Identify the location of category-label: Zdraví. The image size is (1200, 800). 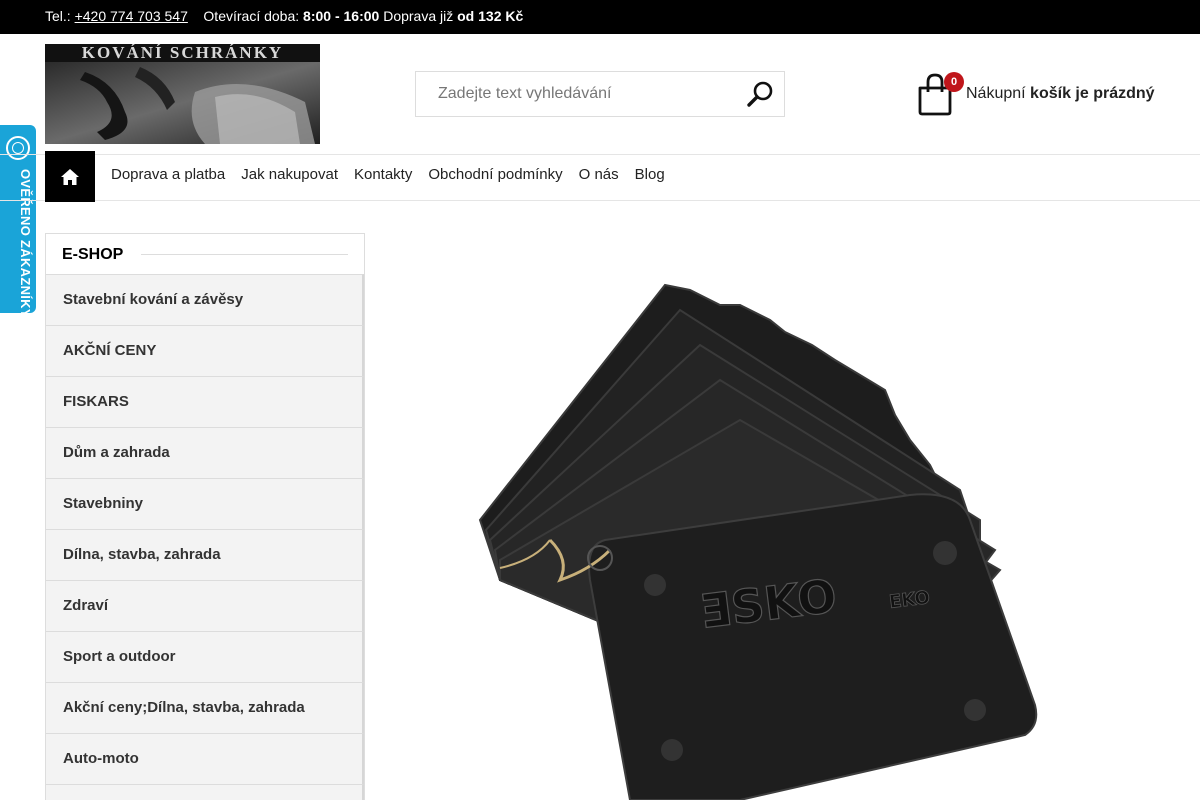
(86, 605).